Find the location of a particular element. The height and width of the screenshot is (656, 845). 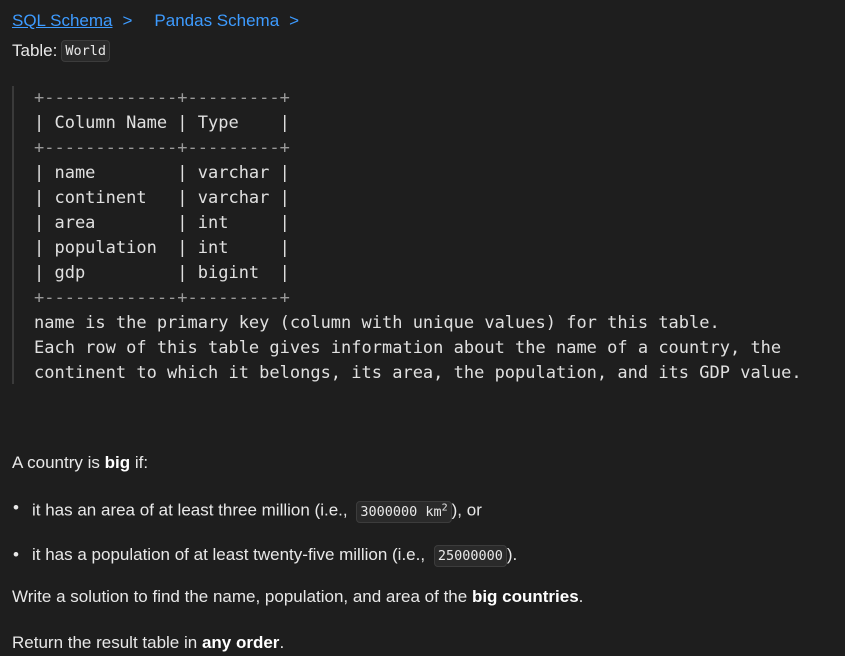

intro-bold: big is located at coordinates (117, 462).